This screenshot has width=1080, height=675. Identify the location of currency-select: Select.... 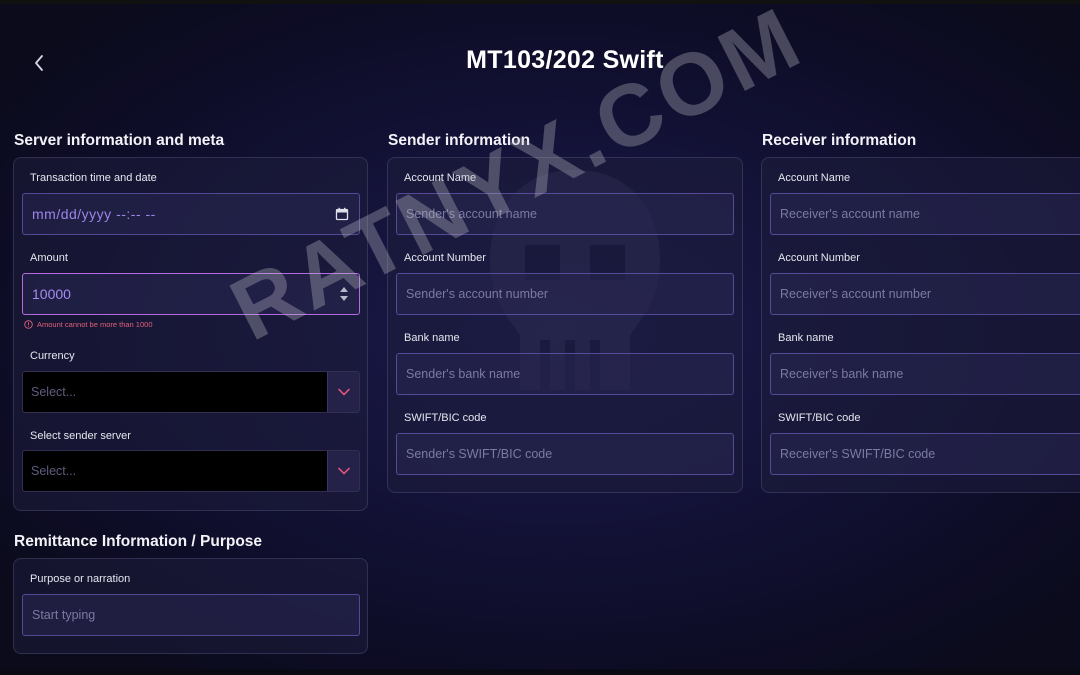
(191, 392).